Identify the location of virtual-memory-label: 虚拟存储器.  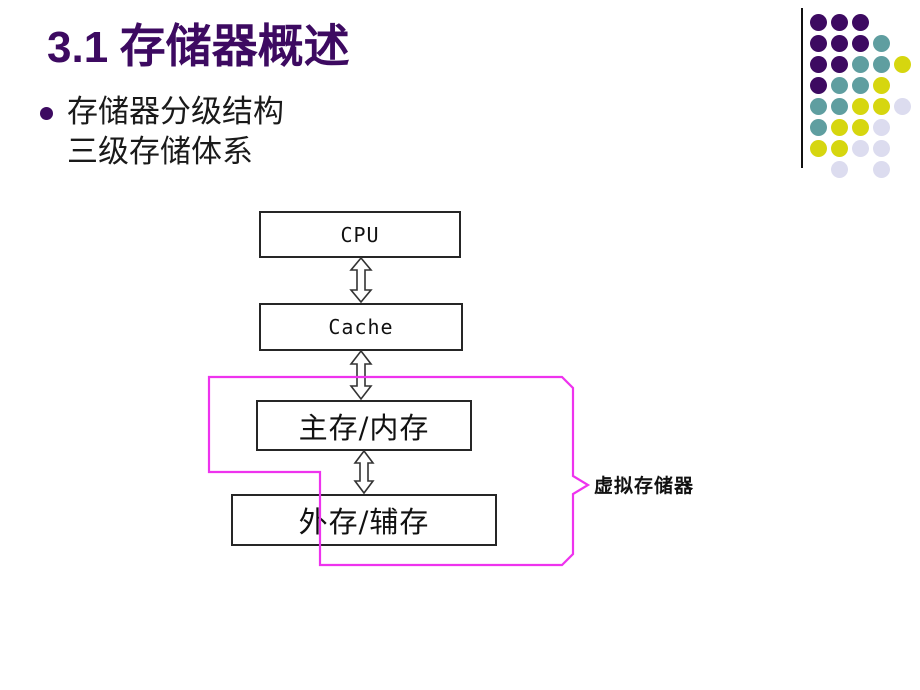
(644, 486).